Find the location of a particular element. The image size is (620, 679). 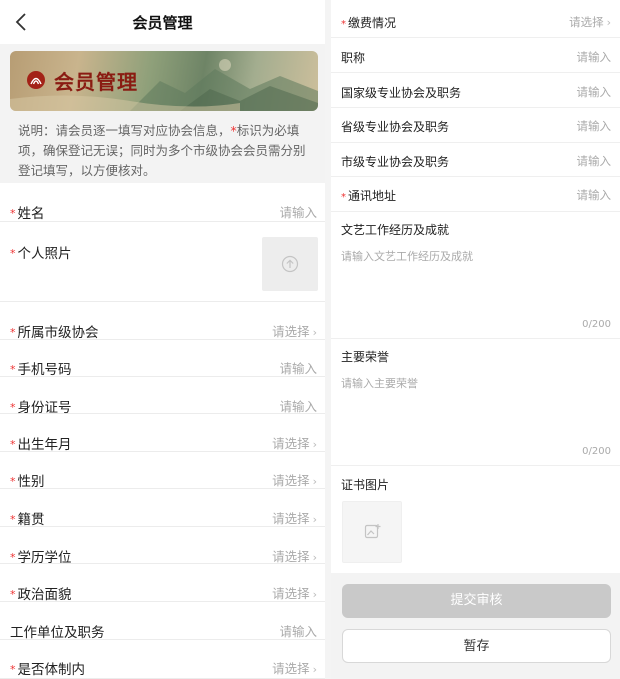

field-label: * 政治面貌 is located at coordinates (41, 593).